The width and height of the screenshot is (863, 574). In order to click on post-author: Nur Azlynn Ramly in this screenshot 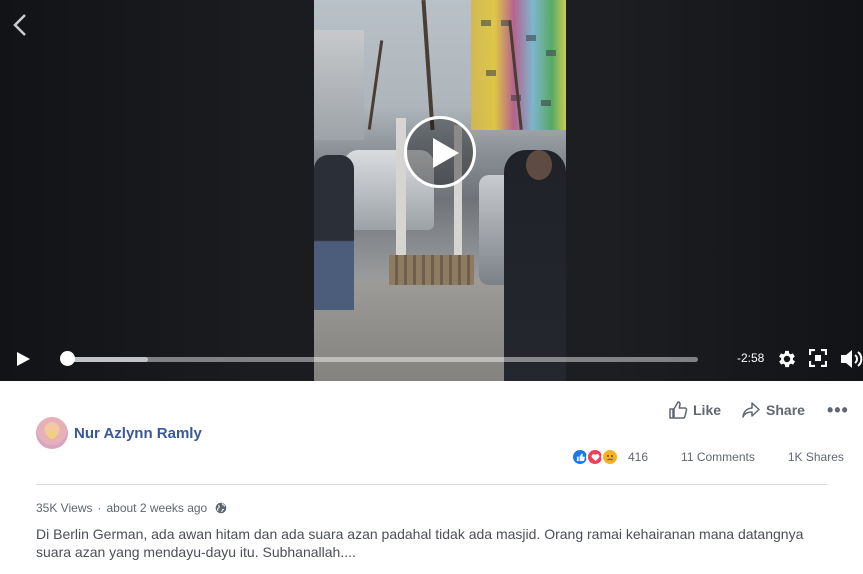, I will do `click(119, 433)`.